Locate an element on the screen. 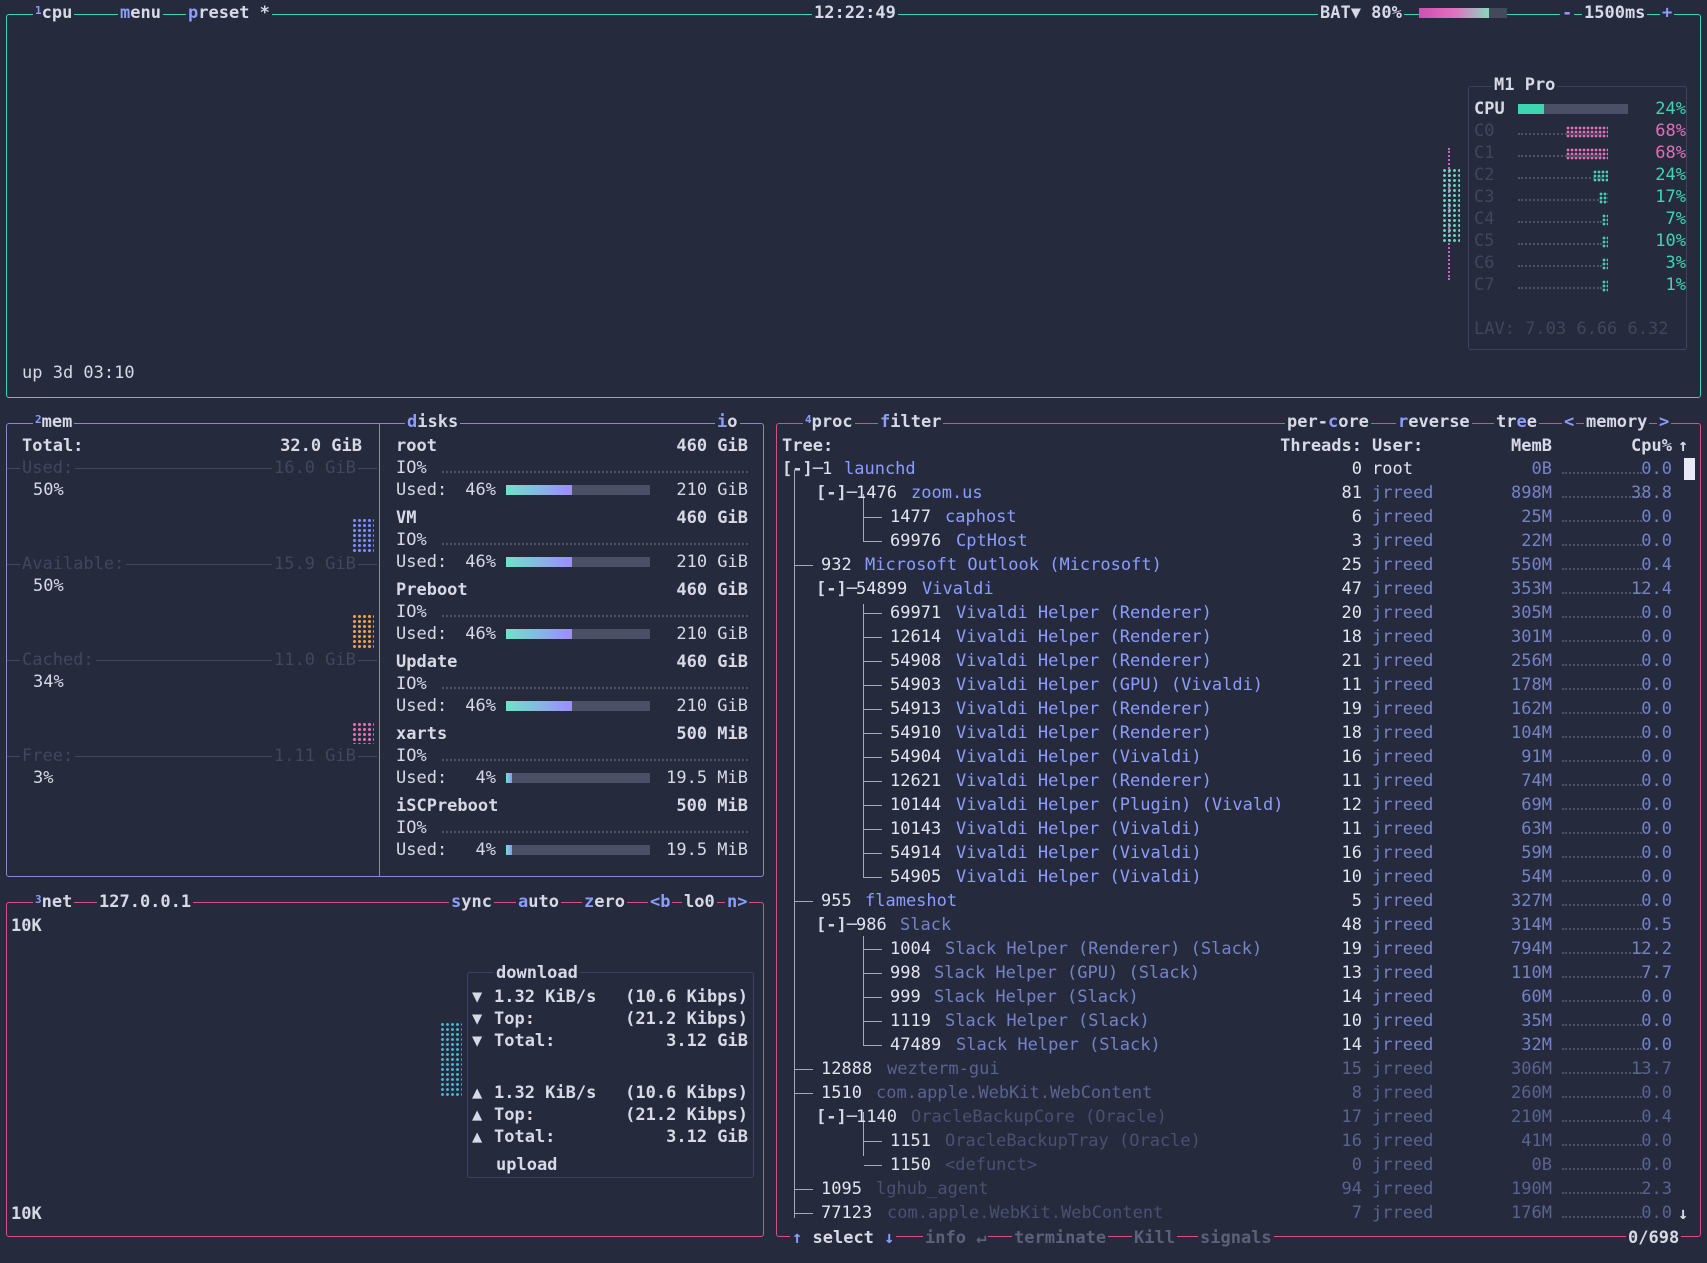 The height and width of the screenshot is (1263, 1707). process-row: 69976 CptHost 3 jrreed 22M 0.0 is located at coordinates (1238, 541).